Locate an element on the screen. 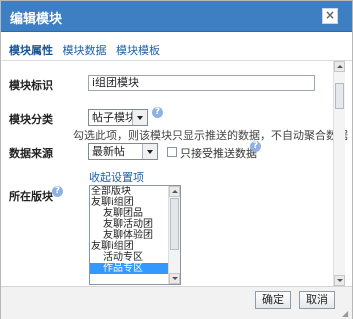  list-item: 活动专区 is located at coordinates (135, 257).